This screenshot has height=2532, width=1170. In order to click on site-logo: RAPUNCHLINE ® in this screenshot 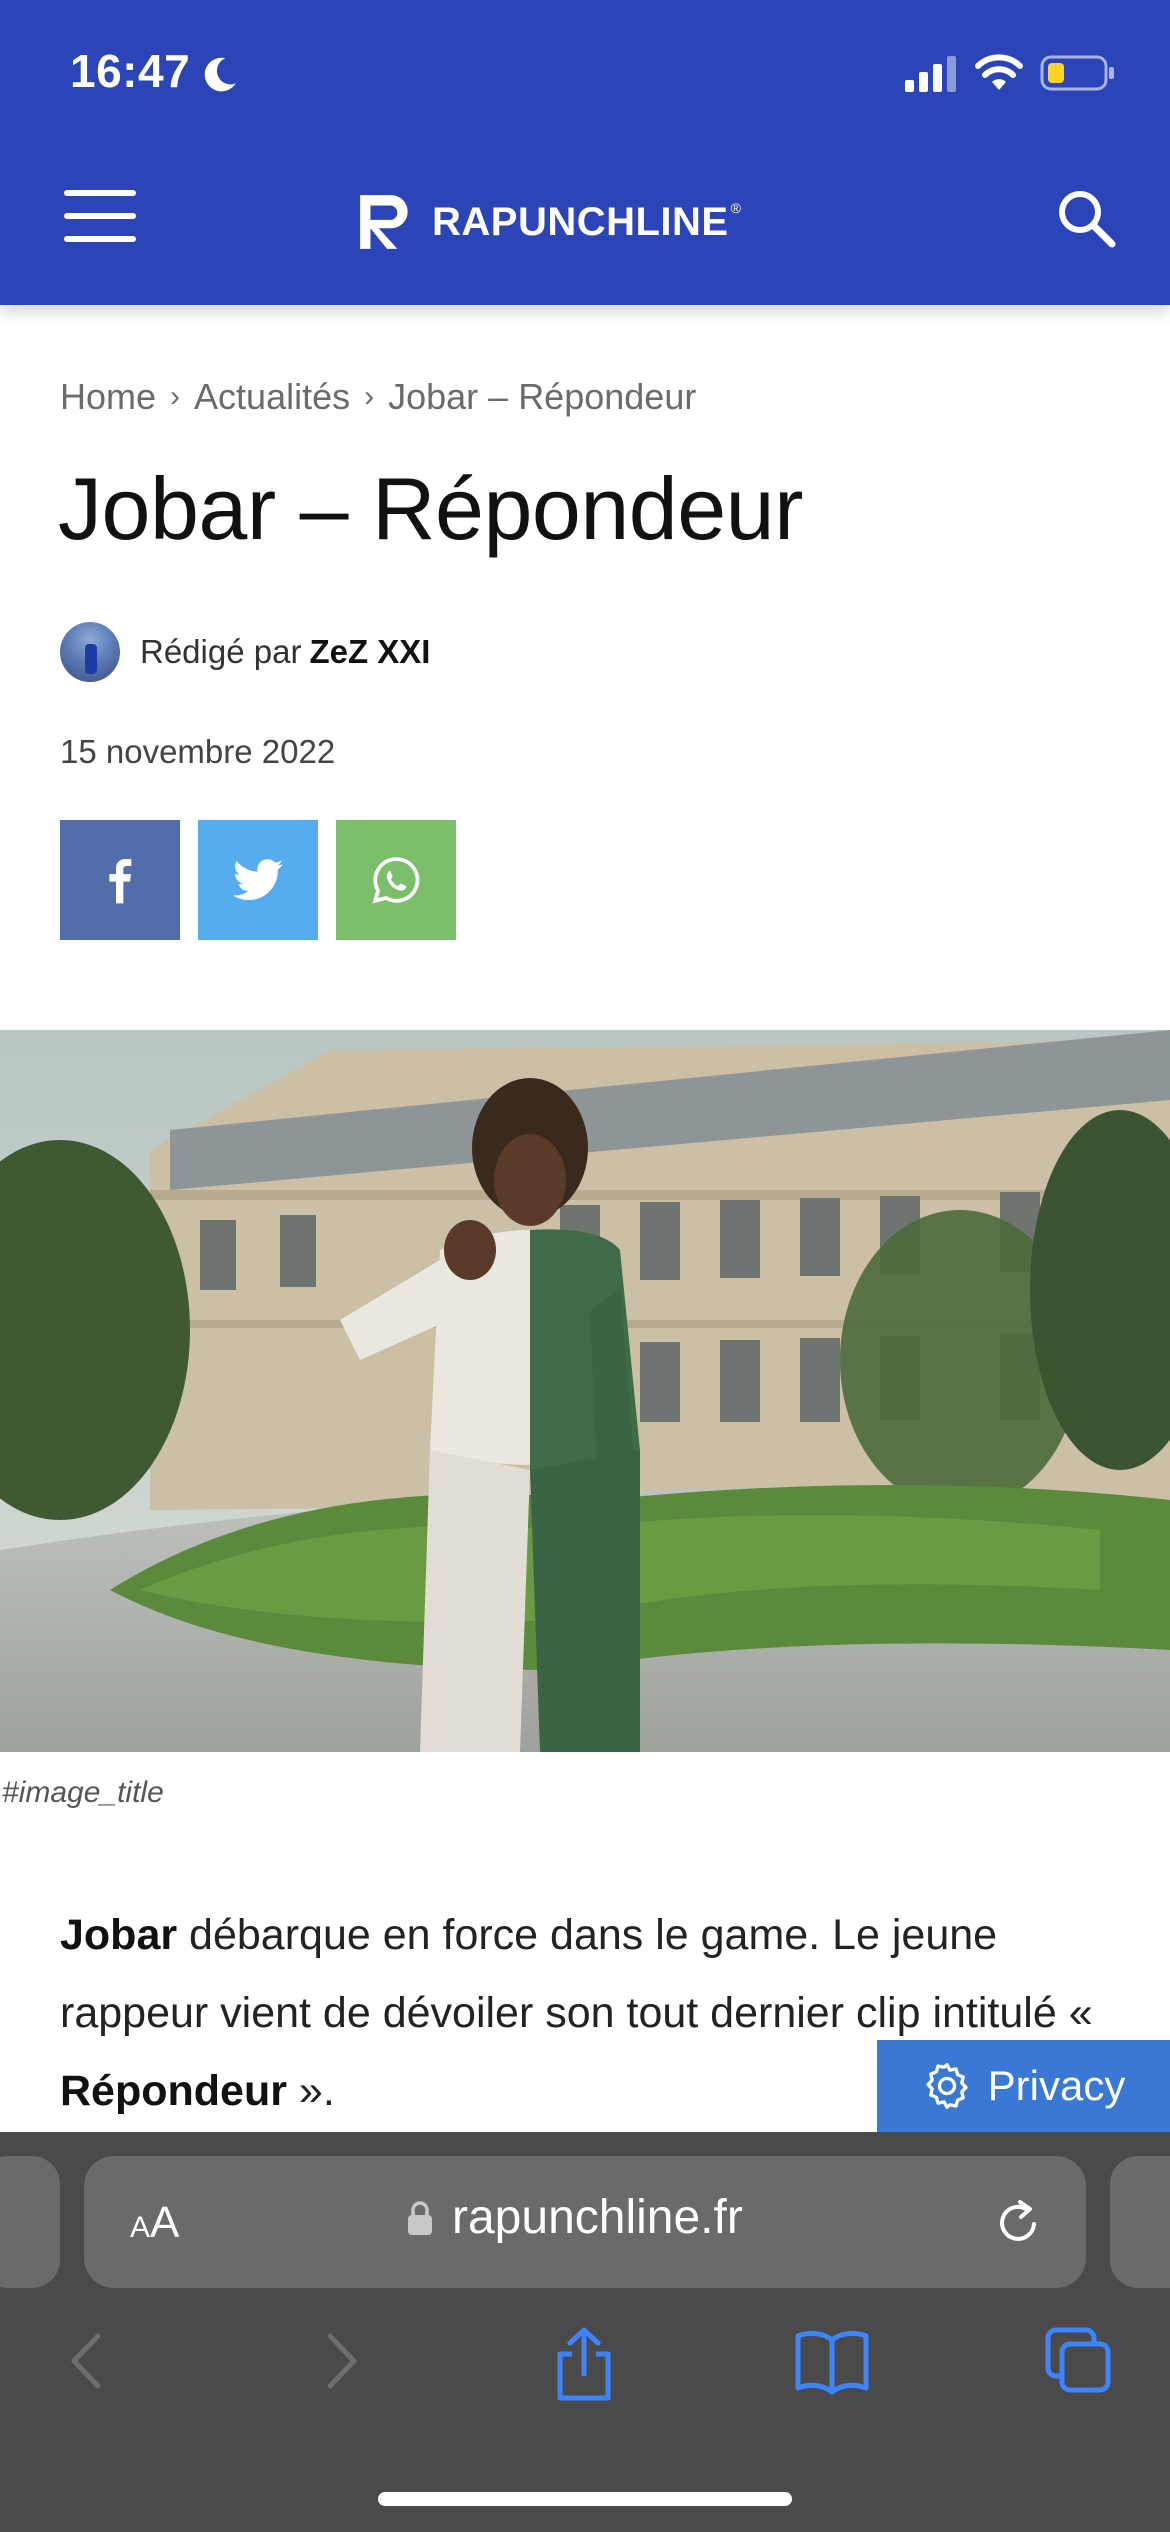, I will do `click(548, 222)`.